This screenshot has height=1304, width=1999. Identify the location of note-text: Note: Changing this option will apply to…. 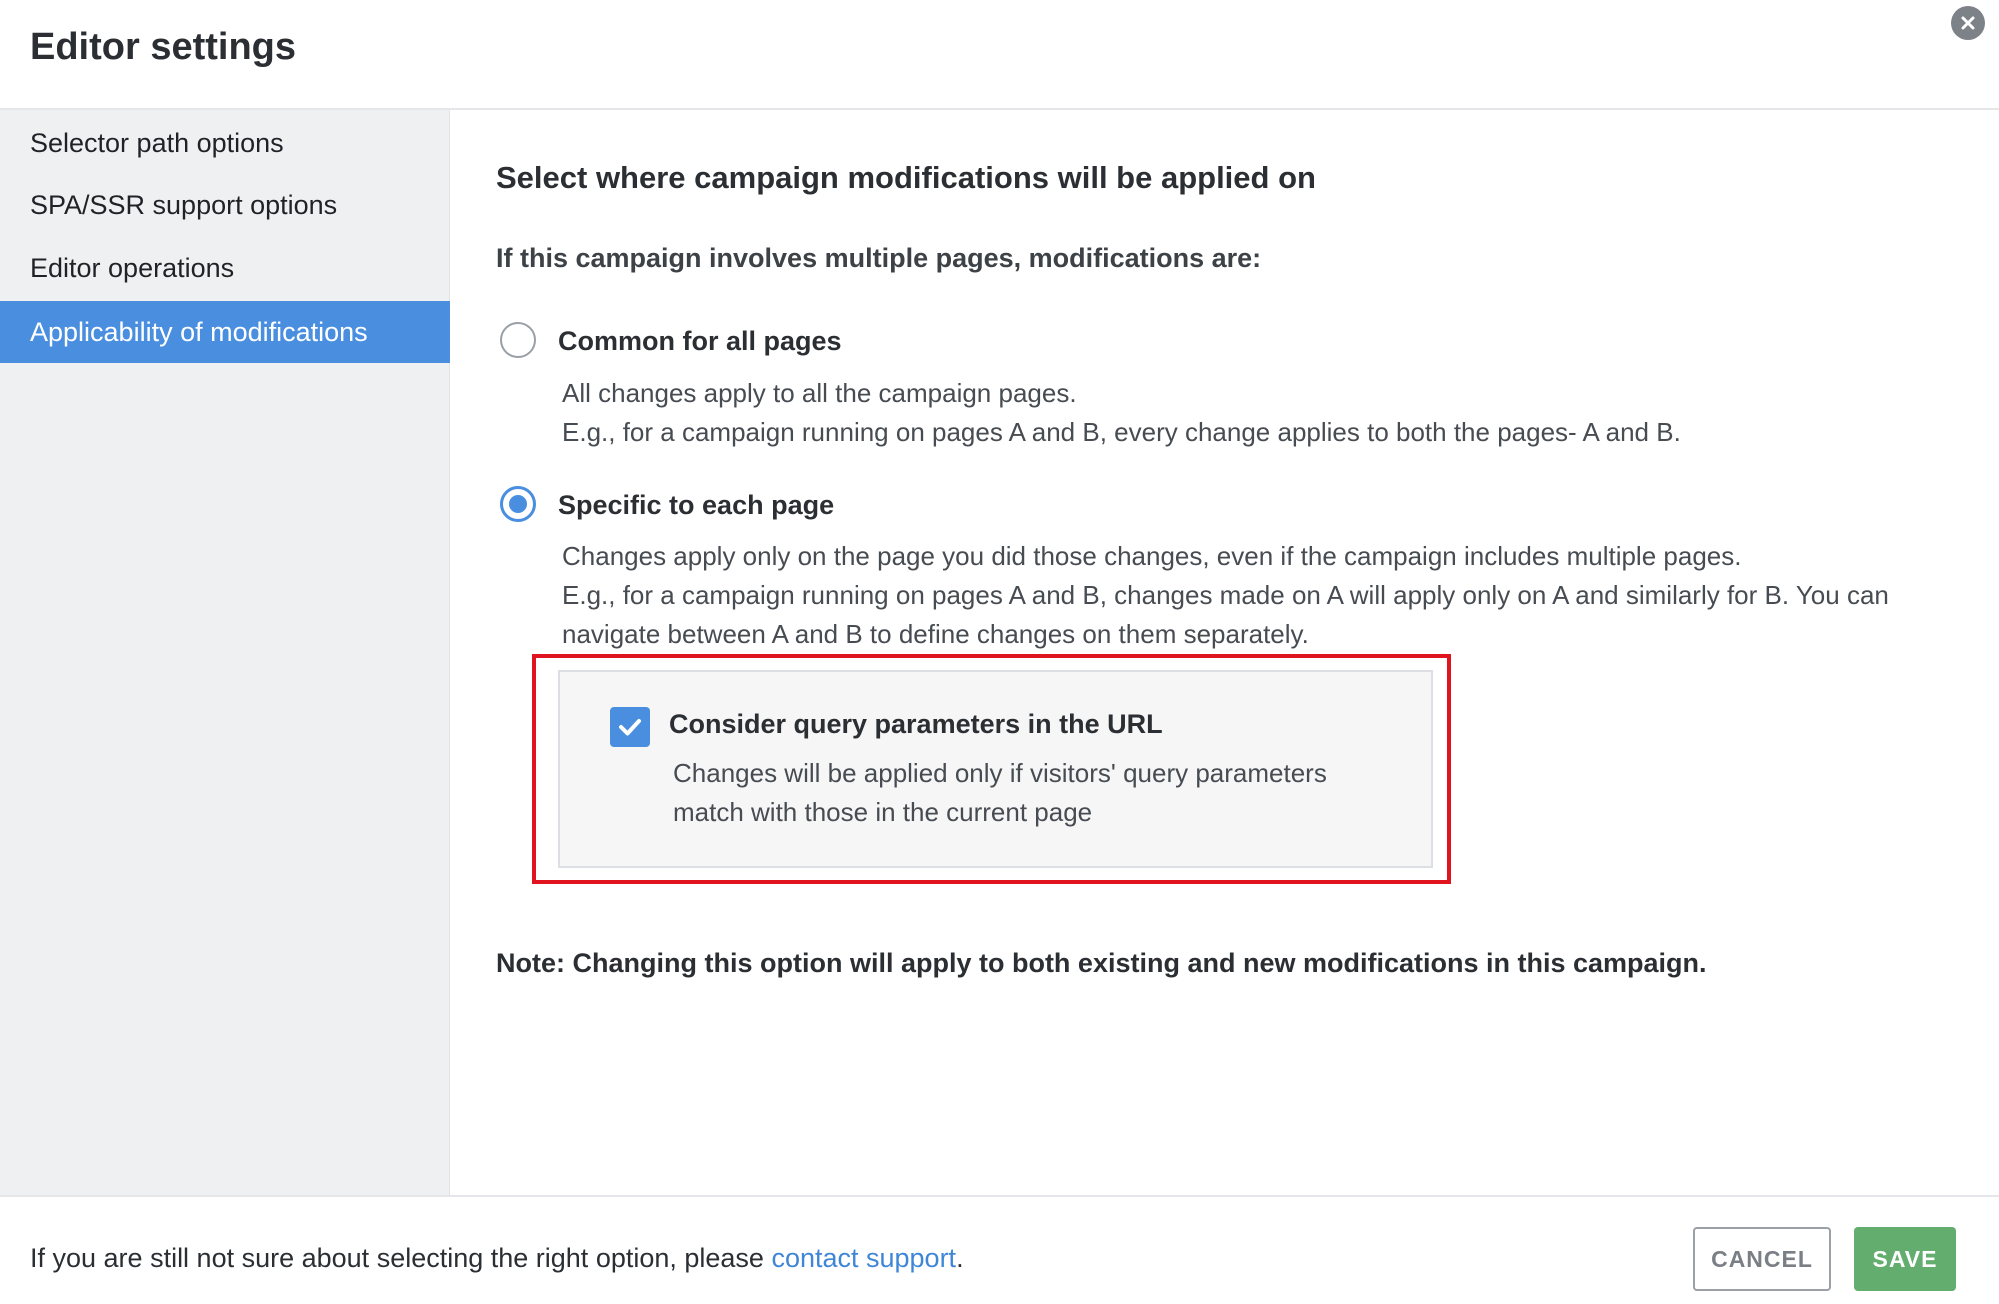
(1101, 963).